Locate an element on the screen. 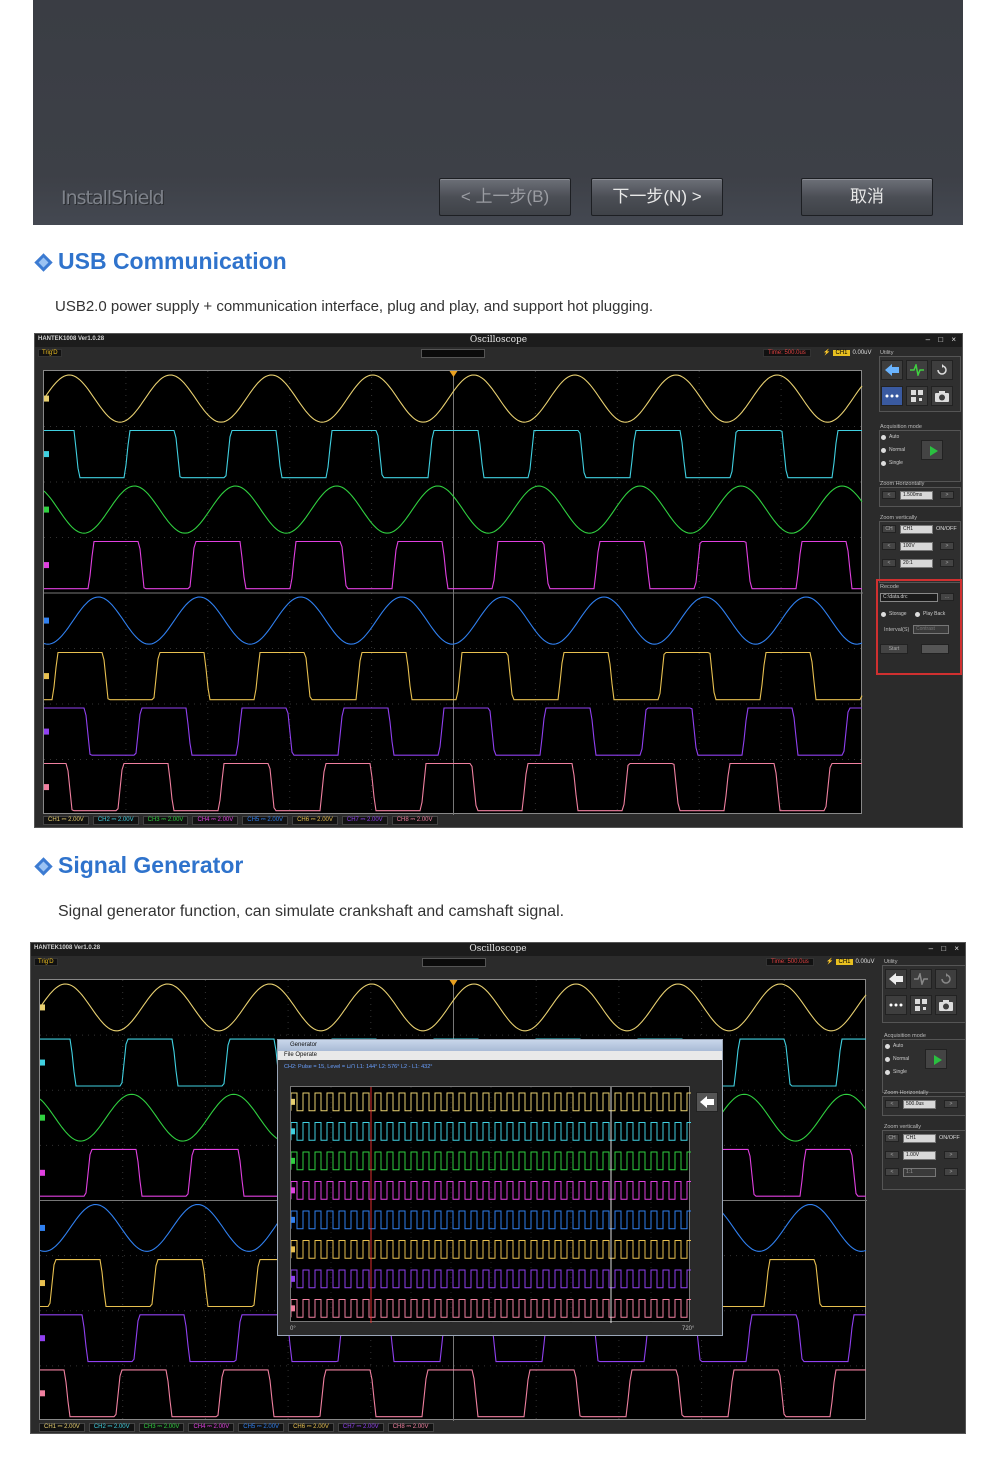 Image resolution: width=1000 pixels, height=1482 pixels. volts-select: 100V is located at coordinates (916, 546).